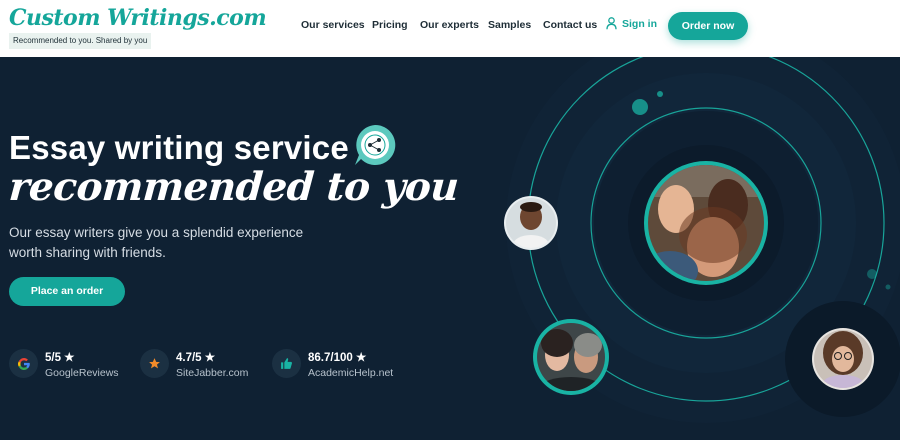 The image size is (900, 440). I want to click on rating-score: 5/5 ★, so click(60, 358).